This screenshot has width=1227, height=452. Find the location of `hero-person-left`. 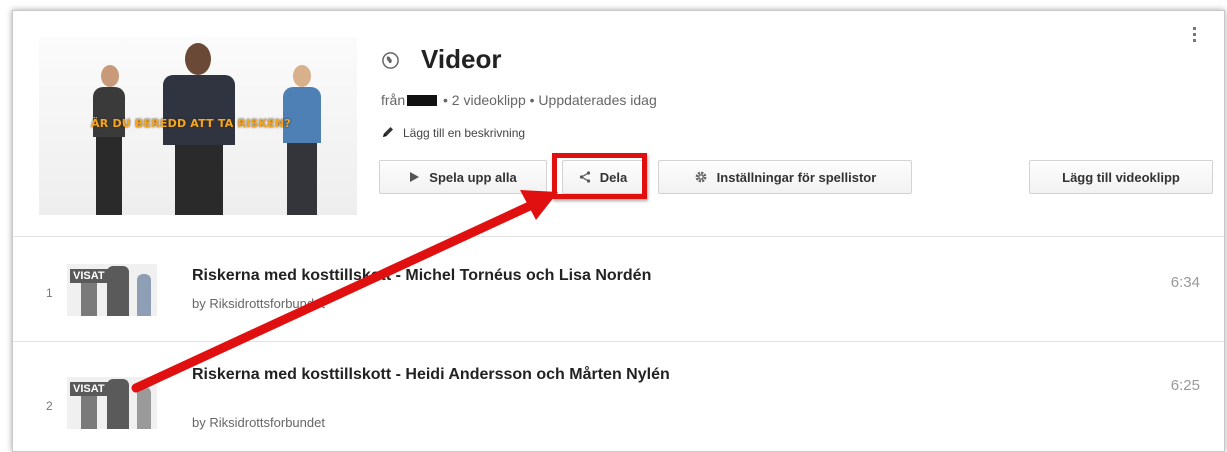

hero-person-left is located at coordinates (109, 140).